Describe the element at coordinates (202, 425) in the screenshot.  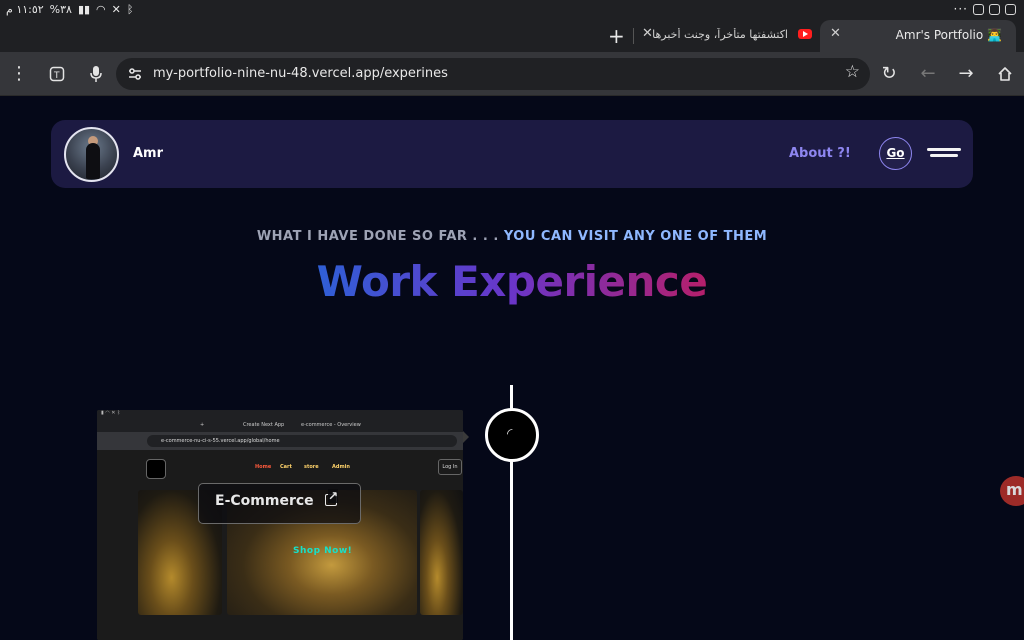
I see `screenshot-new-tab: +` at that location.